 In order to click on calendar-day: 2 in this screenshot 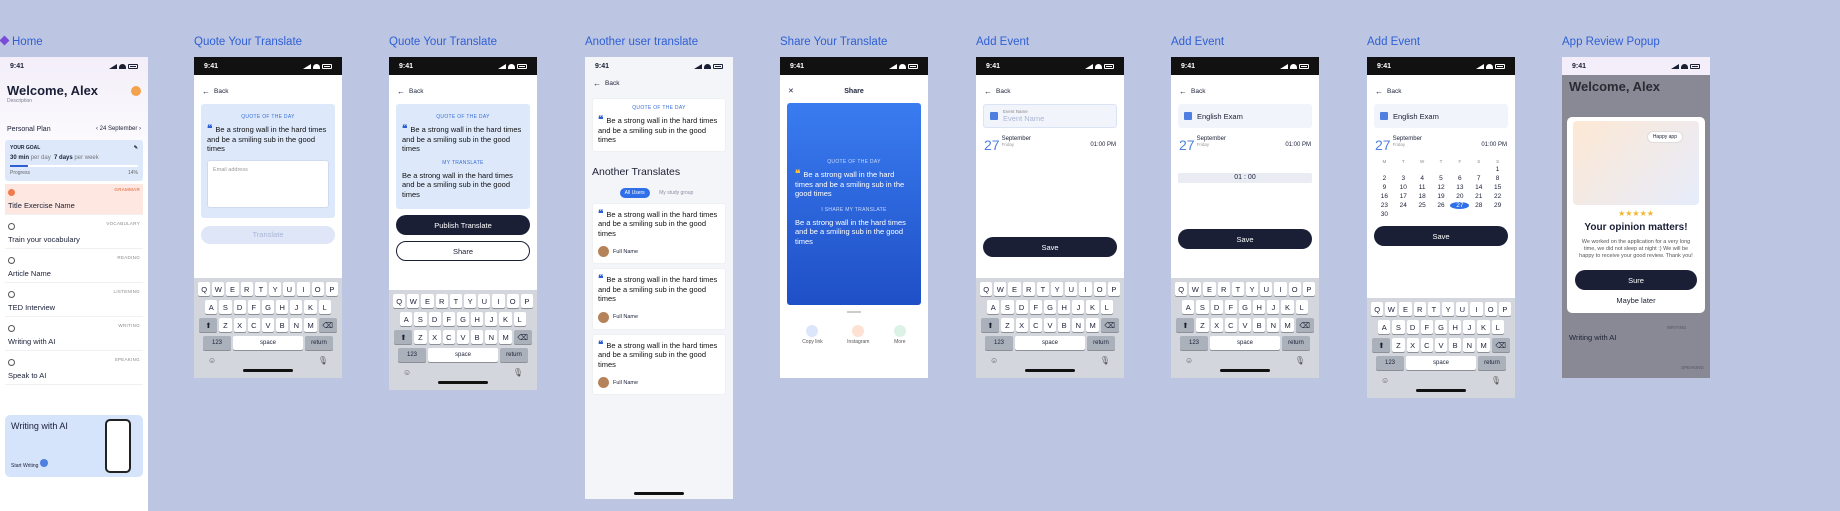, I will do `click(1384, 178)`.